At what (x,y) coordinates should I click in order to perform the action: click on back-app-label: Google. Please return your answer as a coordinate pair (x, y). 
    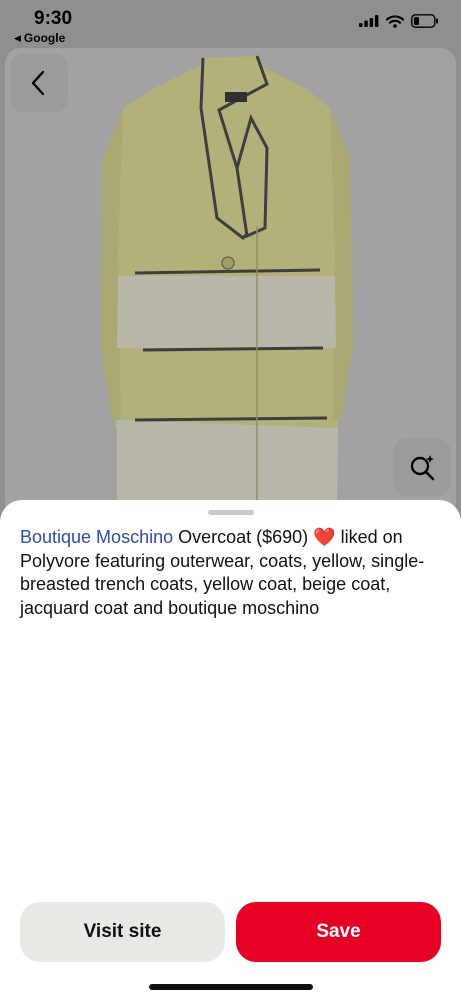
    Looking at the image, I should click on (44, 38).